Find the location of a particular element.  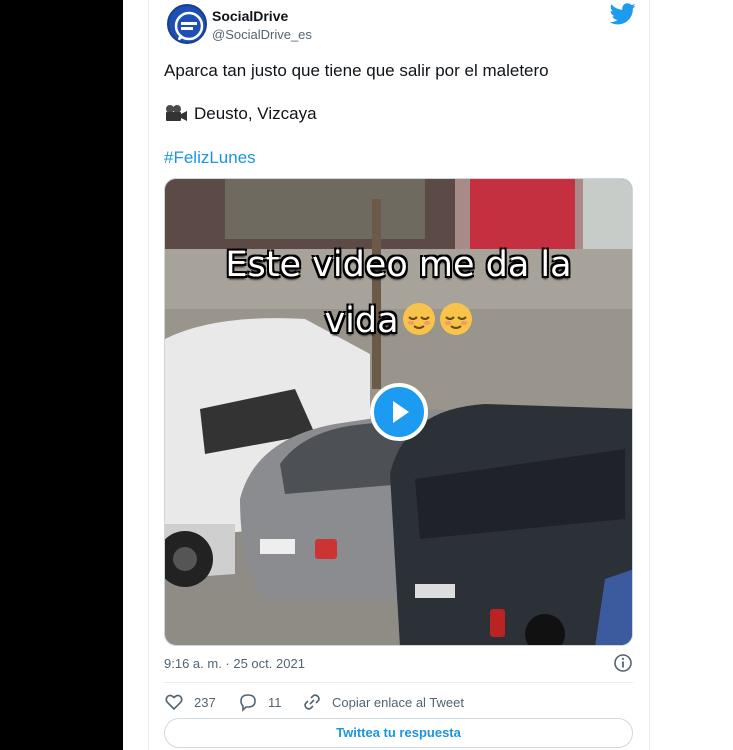

reply-bubble-icon is located at coordinates (248, 703).